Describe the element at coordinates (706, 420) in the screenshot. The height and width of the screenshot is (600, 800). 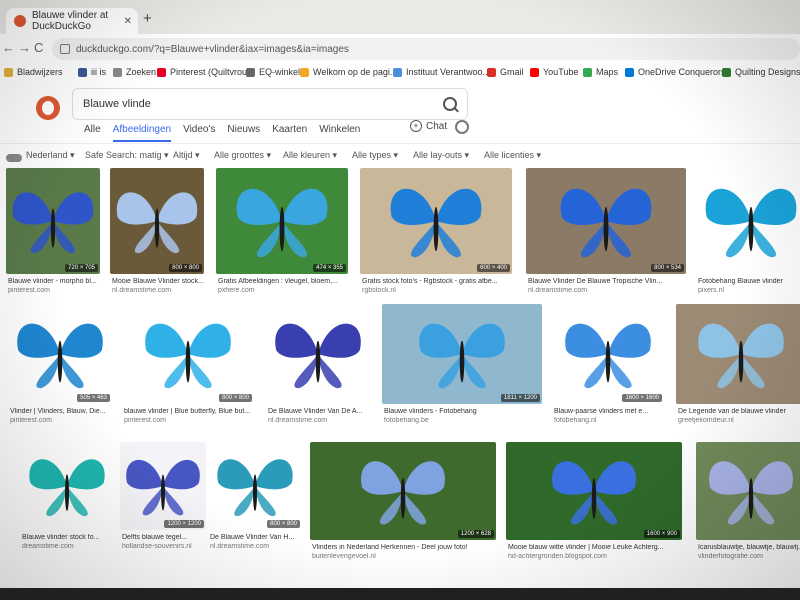
I see `result-source: greetjekomdeur.nl` at that location.